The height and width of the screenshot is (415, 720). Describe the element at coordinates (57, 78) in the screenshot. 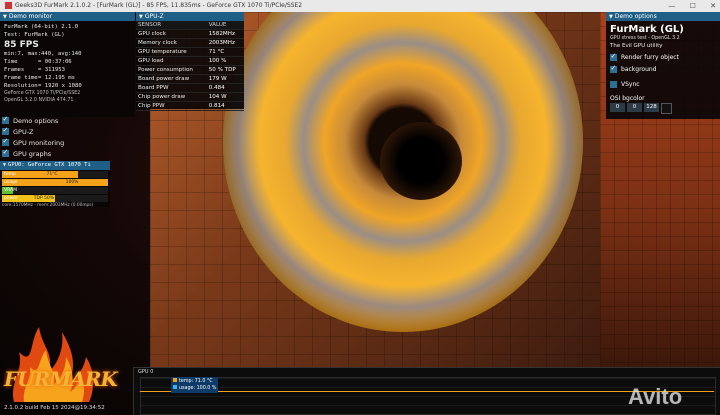

I see `stat-value: = 12.195 ms` at that location.